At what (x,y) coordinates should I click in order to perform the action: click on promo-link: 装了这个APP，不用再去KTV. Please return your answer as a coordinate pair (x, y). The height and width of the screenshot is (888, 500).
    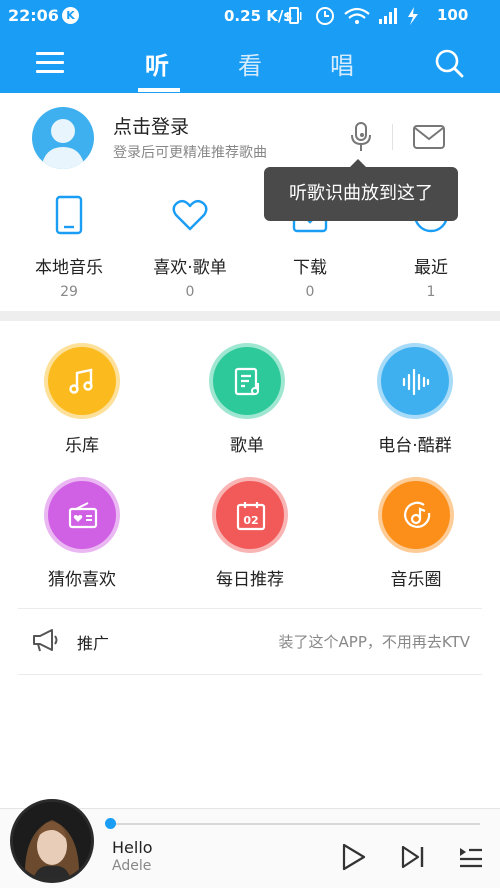
    Looking at the image, I should click on (374, 641).